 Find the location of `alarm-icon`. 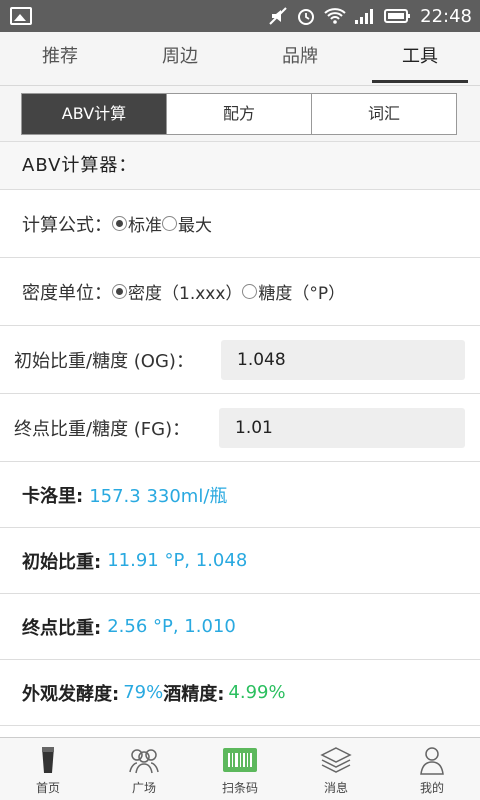

alarm-icon is located at coordinates (306, 17).